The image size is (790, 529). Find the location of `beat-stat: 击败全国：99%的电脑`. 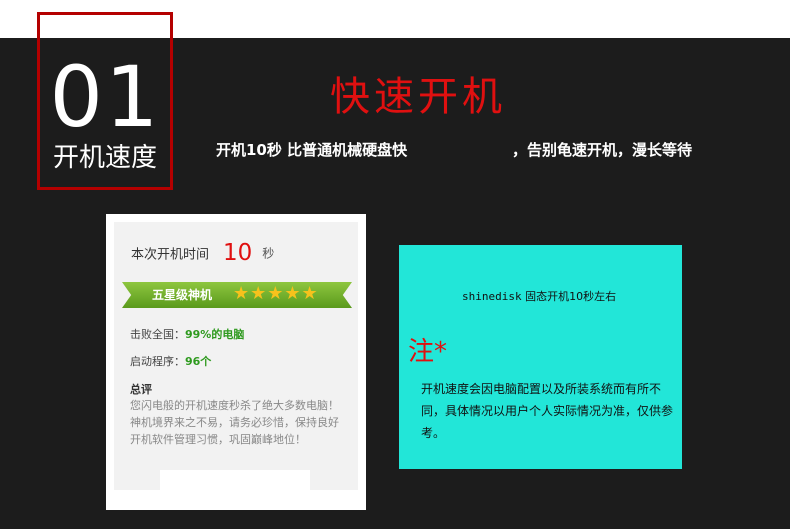

beat-stat: 击败全国：99%的电脑 is located at coordinates (187, 334).